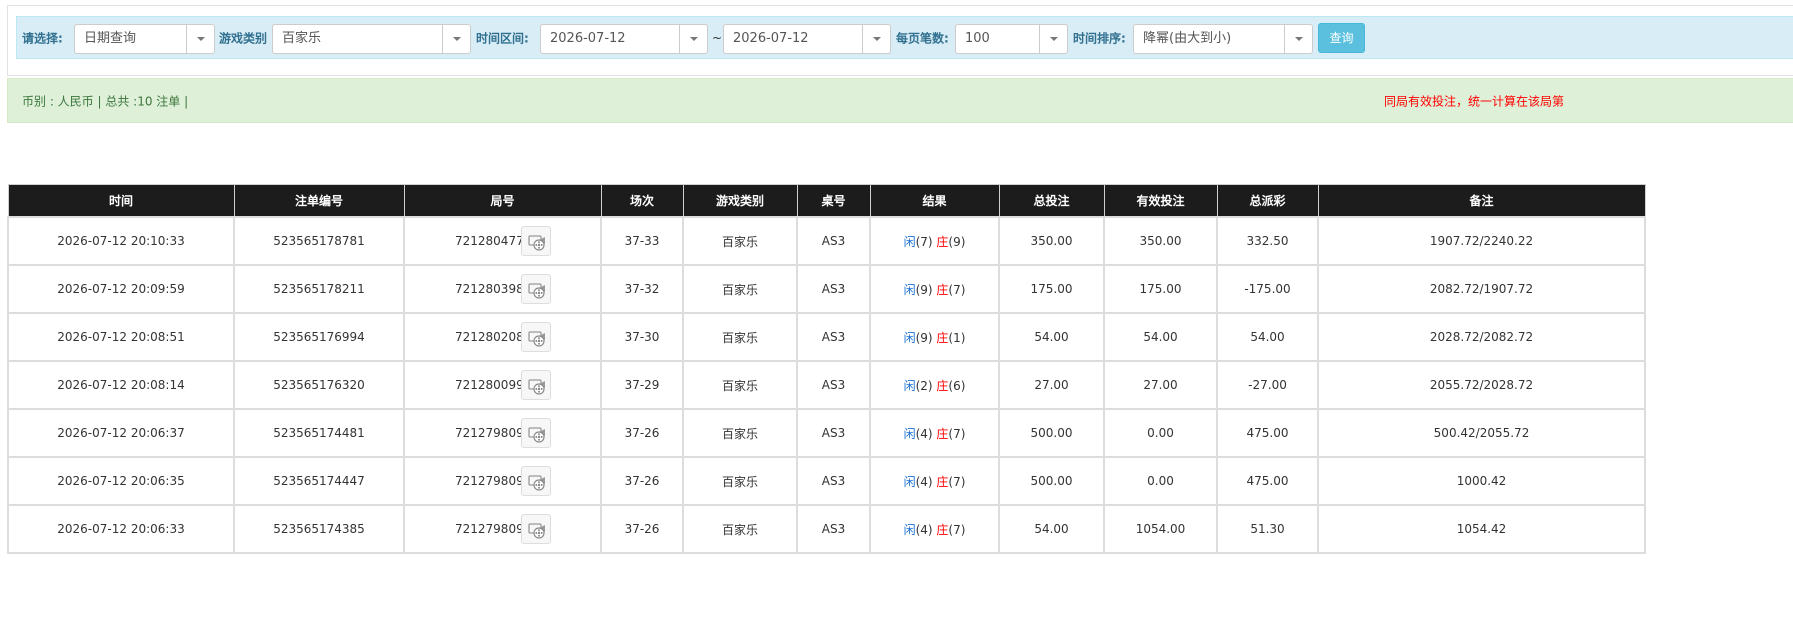  I want to click on query-button: 查询, so click(1341, 38).